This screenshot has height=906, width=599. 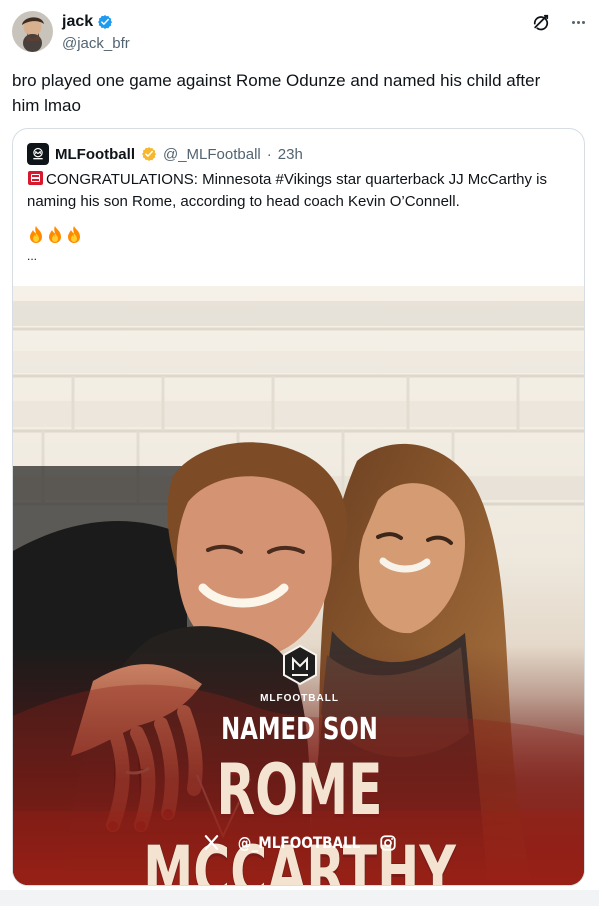 I want to click on instagram-icon, so click(x=388, y=843).